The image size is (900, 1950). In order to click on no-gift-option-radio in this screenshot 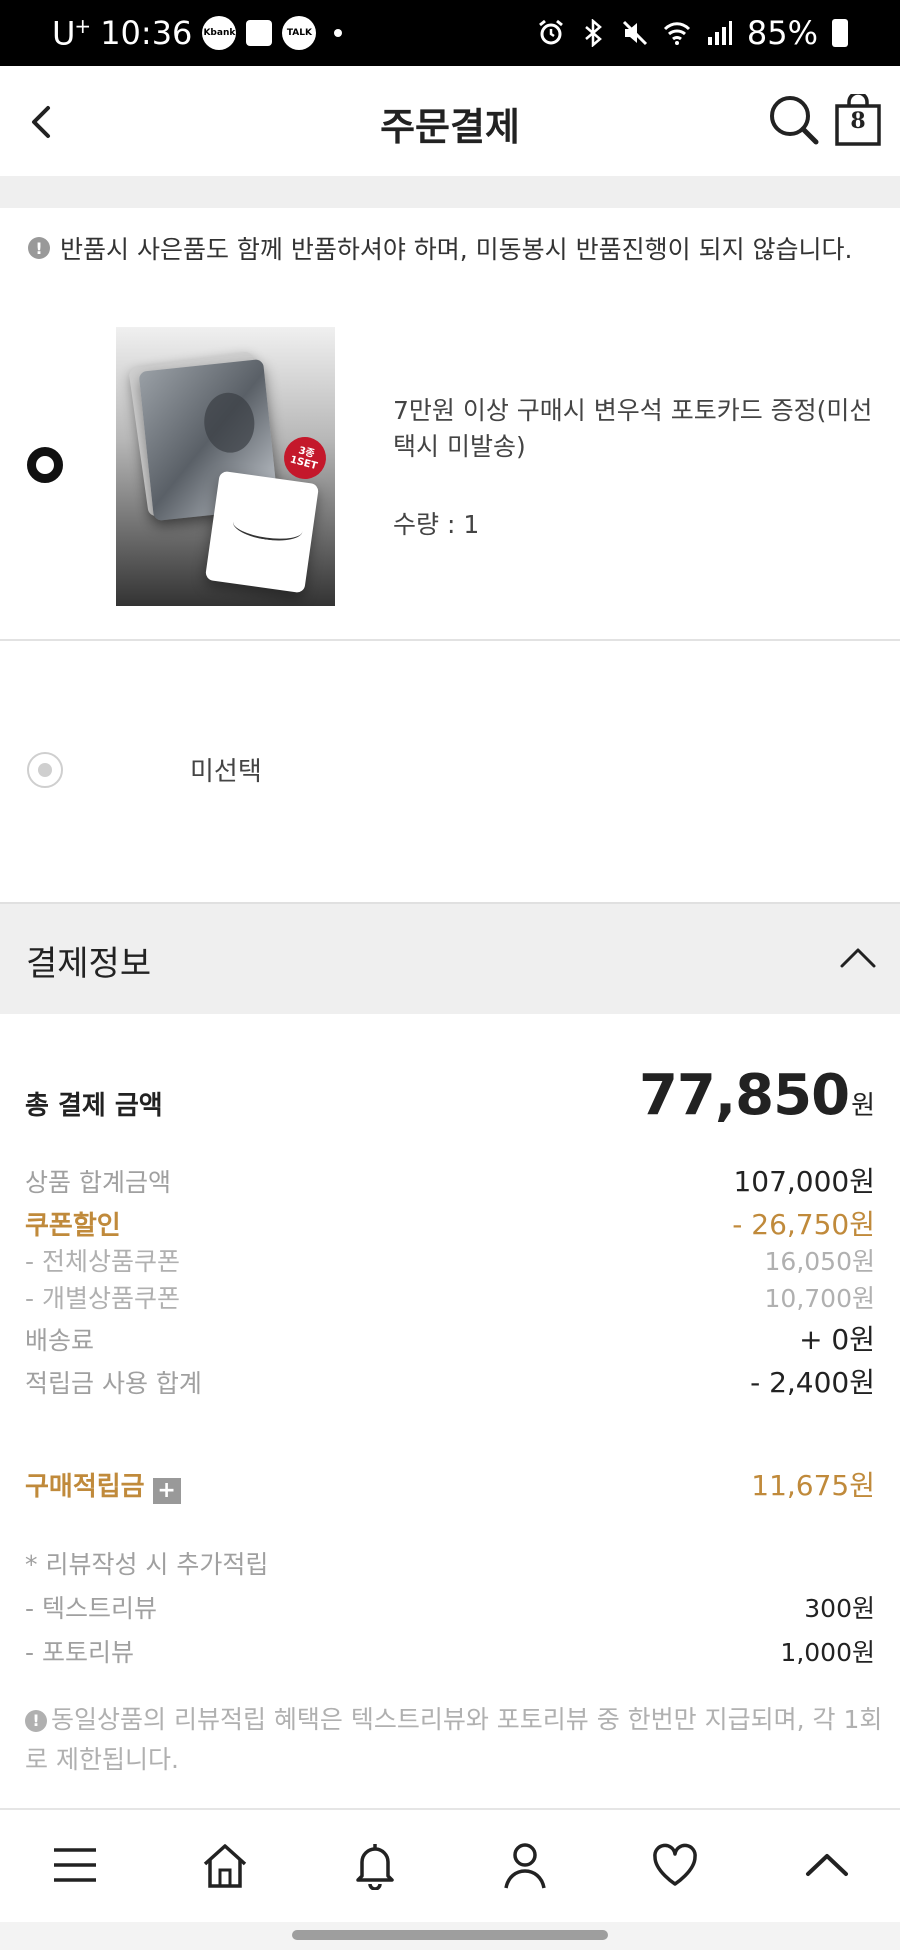, I will do `click(45, 770)`.